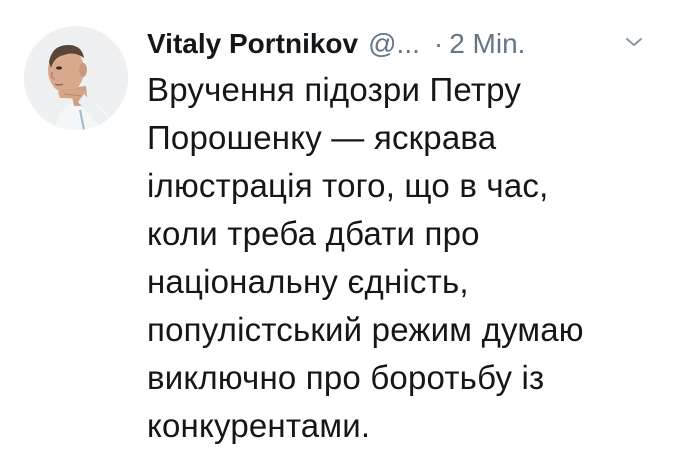  Describe the element at coordinates (334, 89) in the screenshot. I see `tweet-text-line: Вручення підозри Петру` at that location.